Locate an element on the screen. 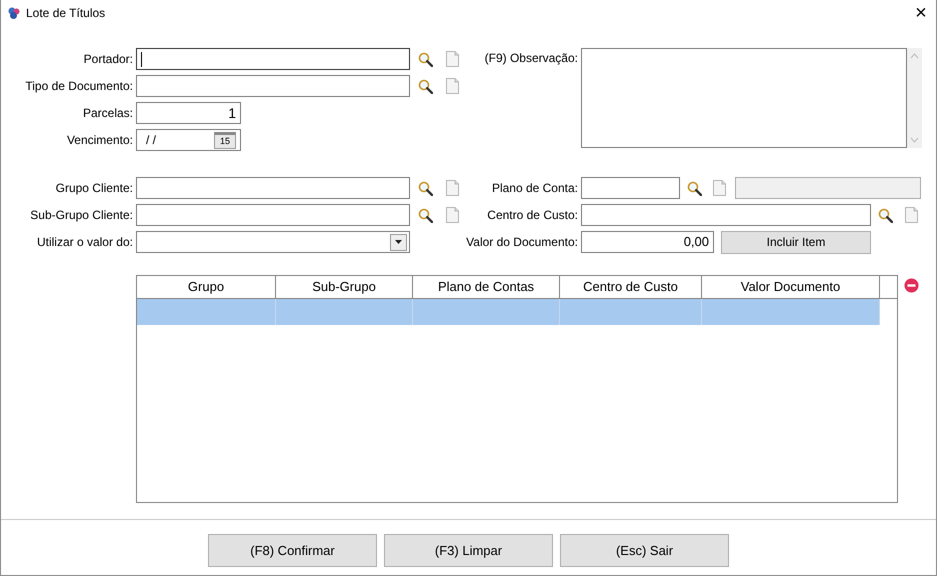  column-header: Sub-Grupo is located at coordinates (344, 287).